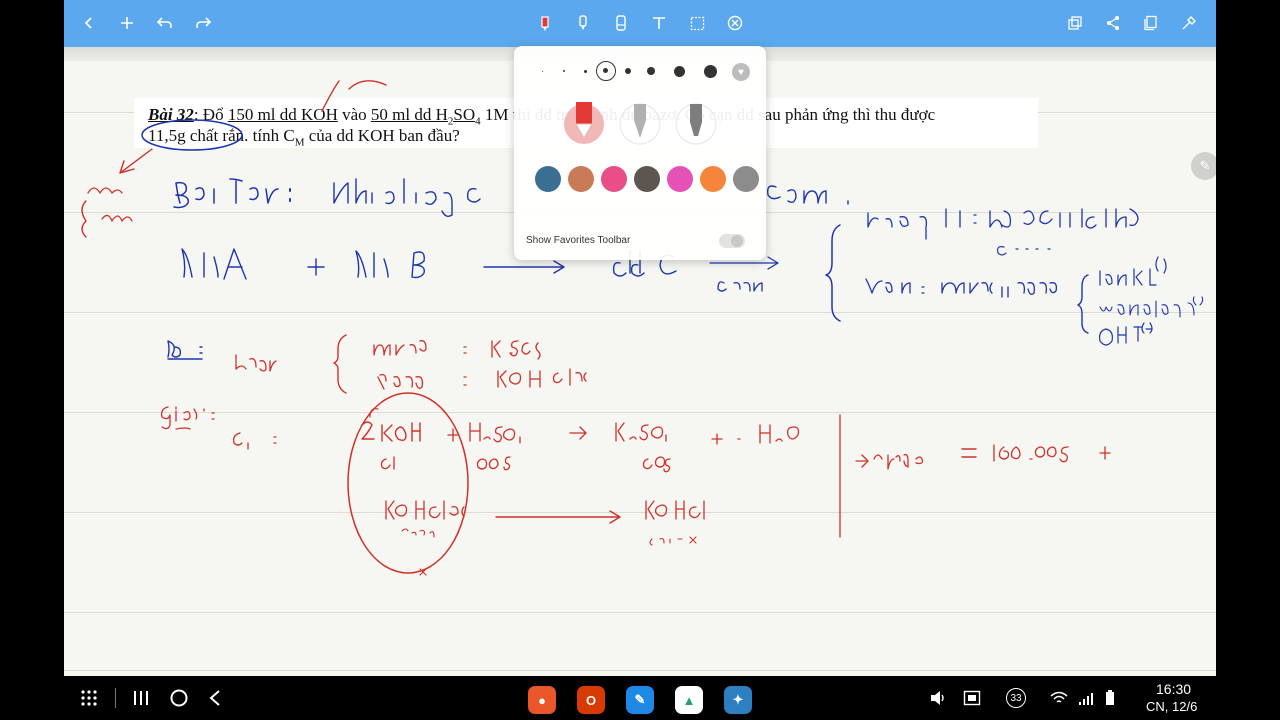 Image resolution: width=1280 pixels, height=720 pixels. I want to click on text-icon, so click(659, 23).